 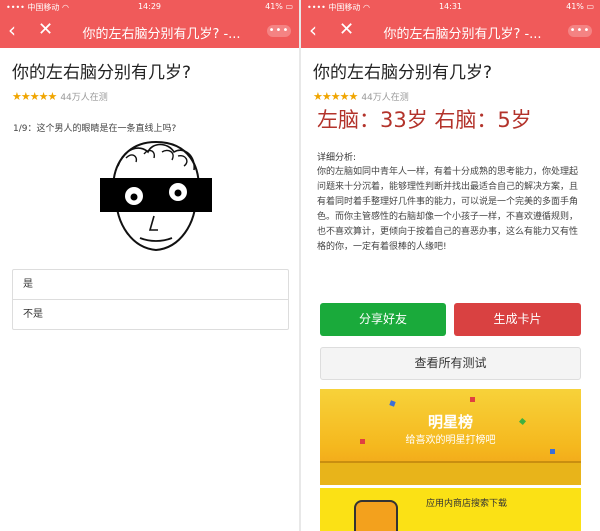 I want to click on status-bar: •••• 中国移动 ◠ 14:29 41% ▭, so click(x=149, y=7).